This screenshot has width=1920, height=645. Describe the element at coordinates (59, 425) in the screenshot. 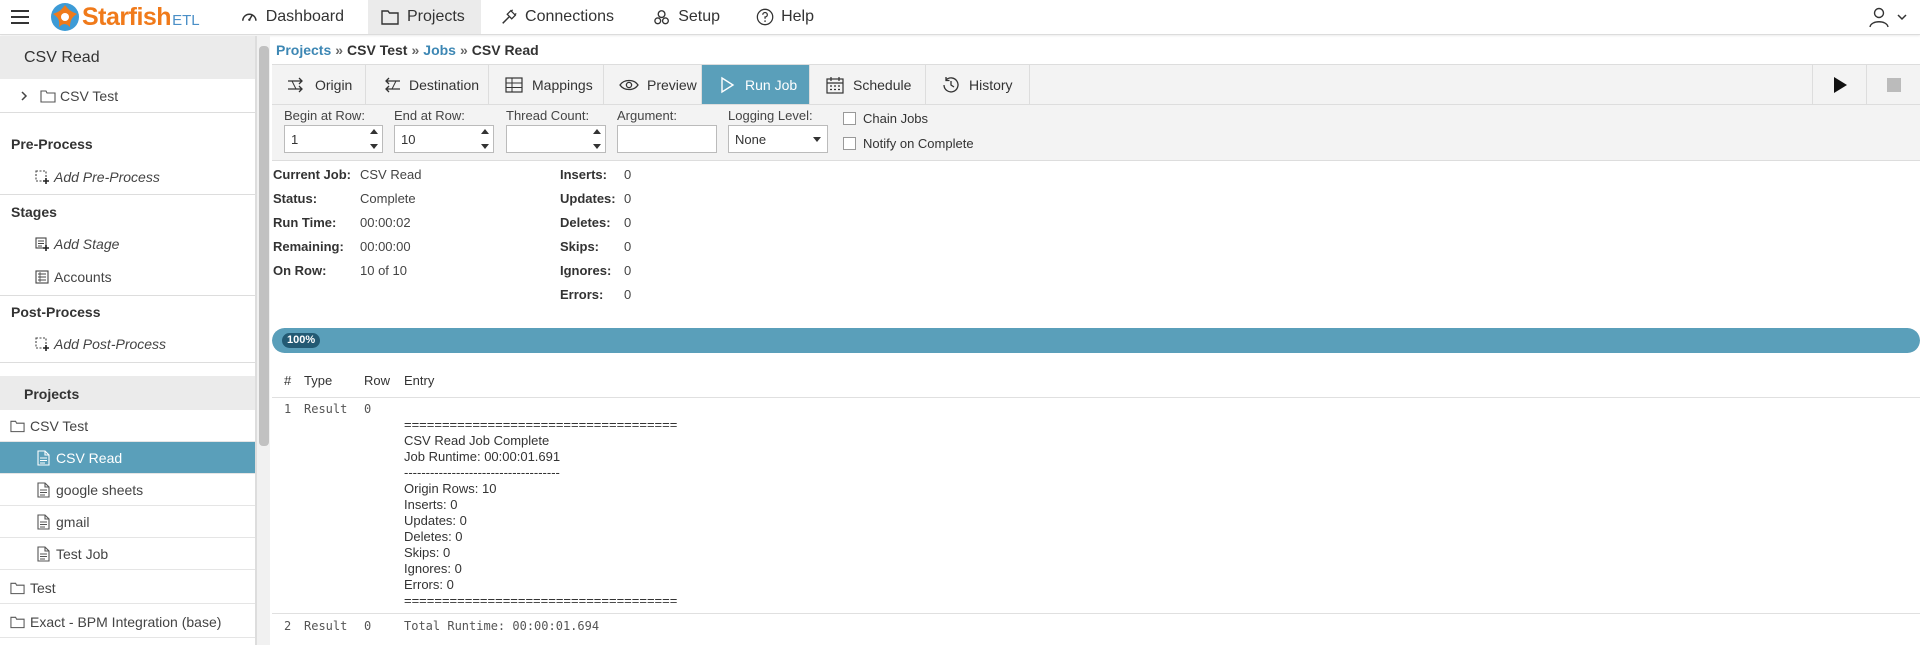

I see `project-folder-label: CSV Test` at that location.